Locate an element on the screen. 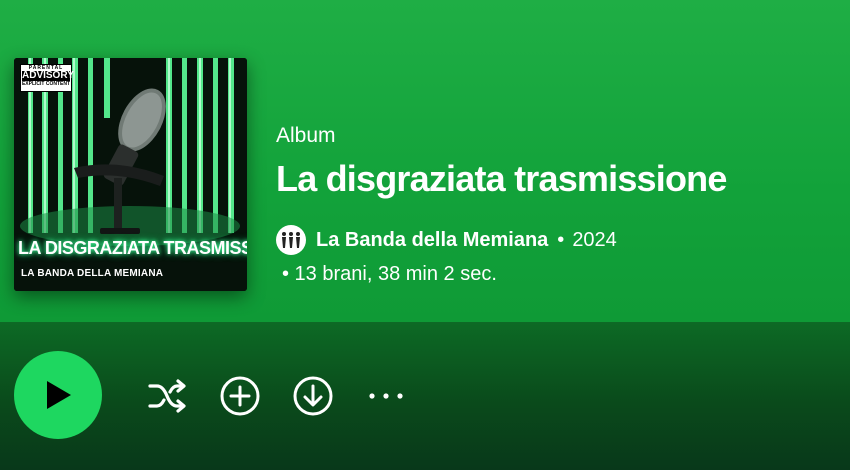 Image resolution: width=850 pixels, height=470 pixels. download-button is located at coordinates (313, 396).